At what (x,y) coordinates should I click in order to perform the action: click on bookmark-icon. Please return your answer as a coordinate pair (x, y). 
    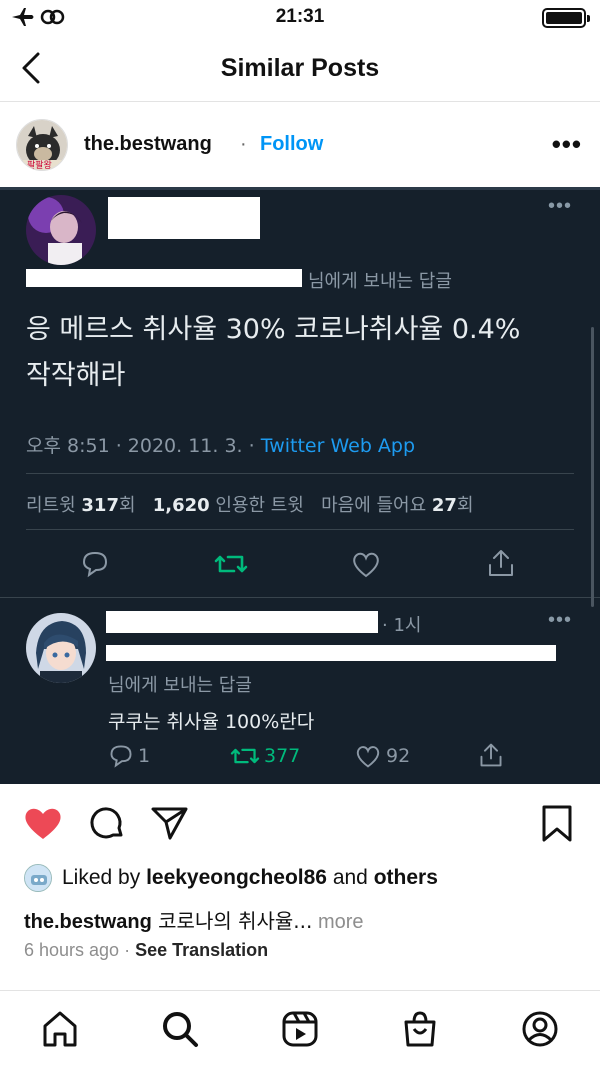
    Looking at the image, I should click on (557, 823).